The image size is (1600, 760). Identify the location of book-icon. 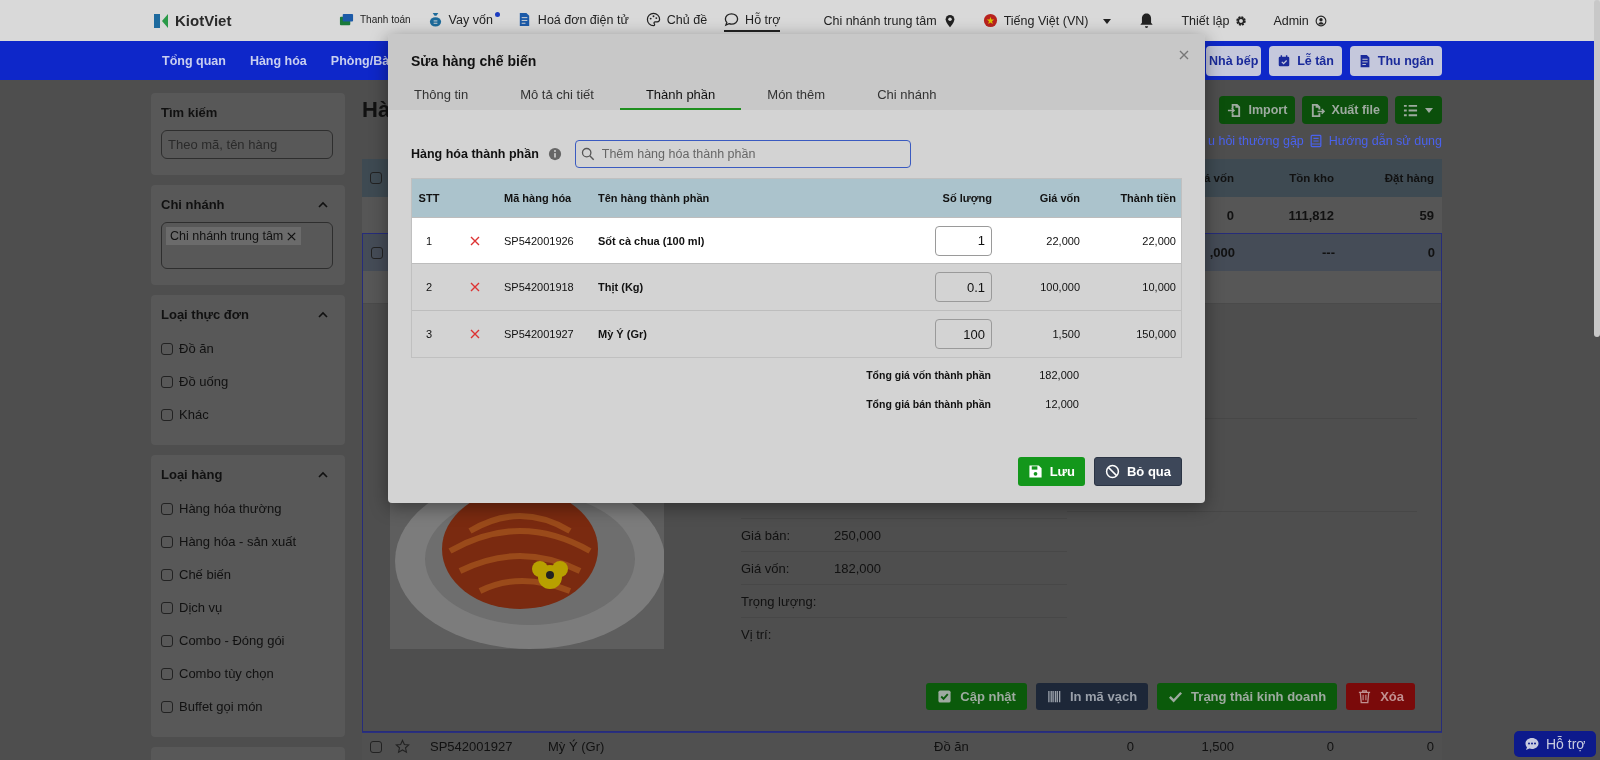
(1315, 141).